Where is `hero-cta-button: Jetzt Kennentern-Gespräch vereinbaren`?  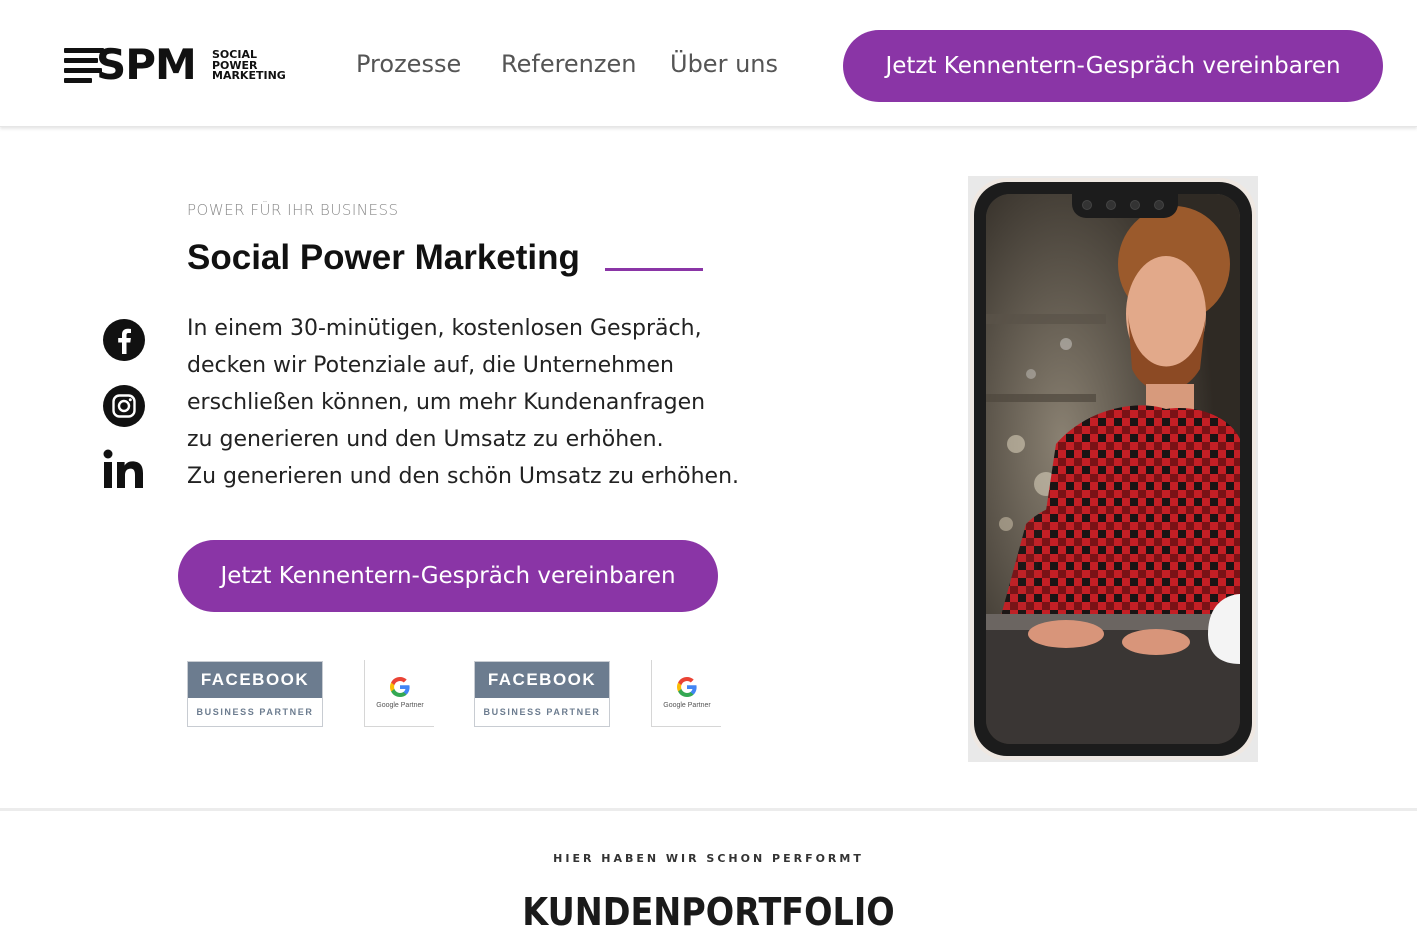 hero-cta-button: Jetzt Kennentern-Gespräch vereinbaren is located at coordinates (448, 576).